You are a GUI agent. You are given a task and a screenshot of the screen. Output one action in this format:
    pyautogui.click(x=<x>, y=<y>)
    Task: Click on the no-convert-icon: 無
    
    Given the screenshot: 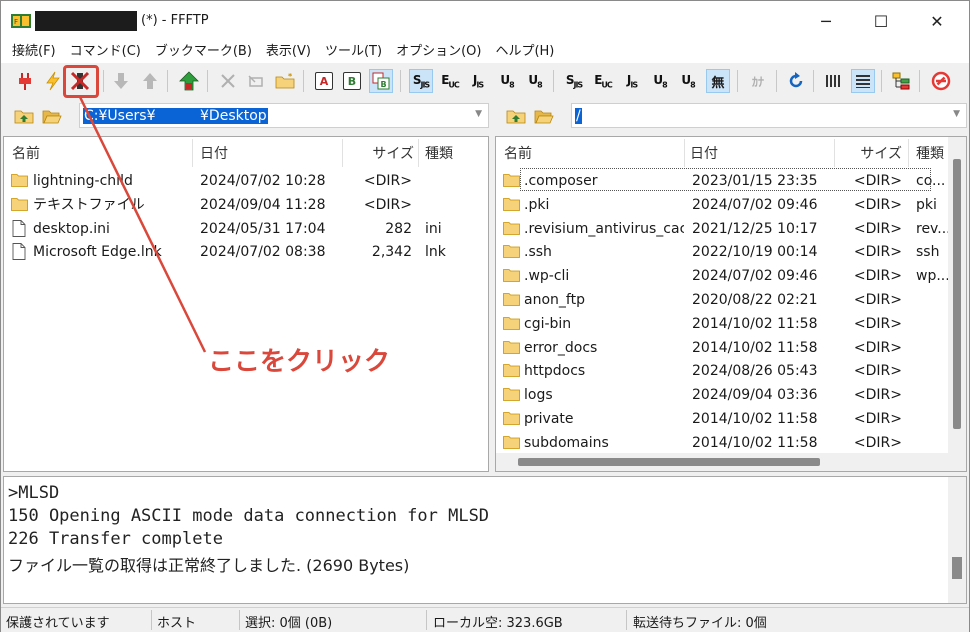 What is the action you would take?
    pyautogui.click(x=718, y=83)
    